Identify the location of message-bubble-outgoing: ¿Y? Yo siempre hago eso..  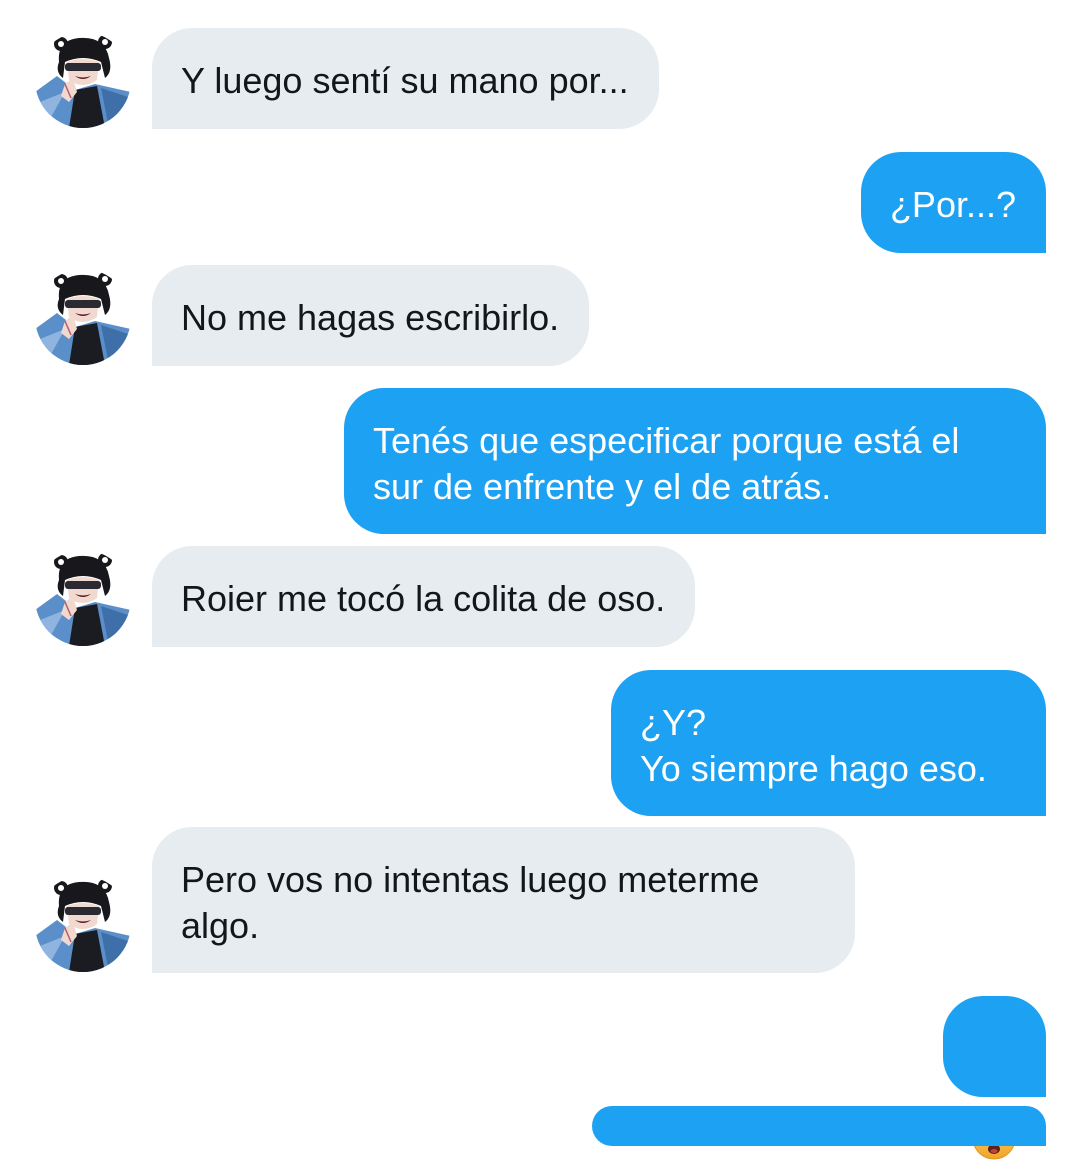
(828, 743).